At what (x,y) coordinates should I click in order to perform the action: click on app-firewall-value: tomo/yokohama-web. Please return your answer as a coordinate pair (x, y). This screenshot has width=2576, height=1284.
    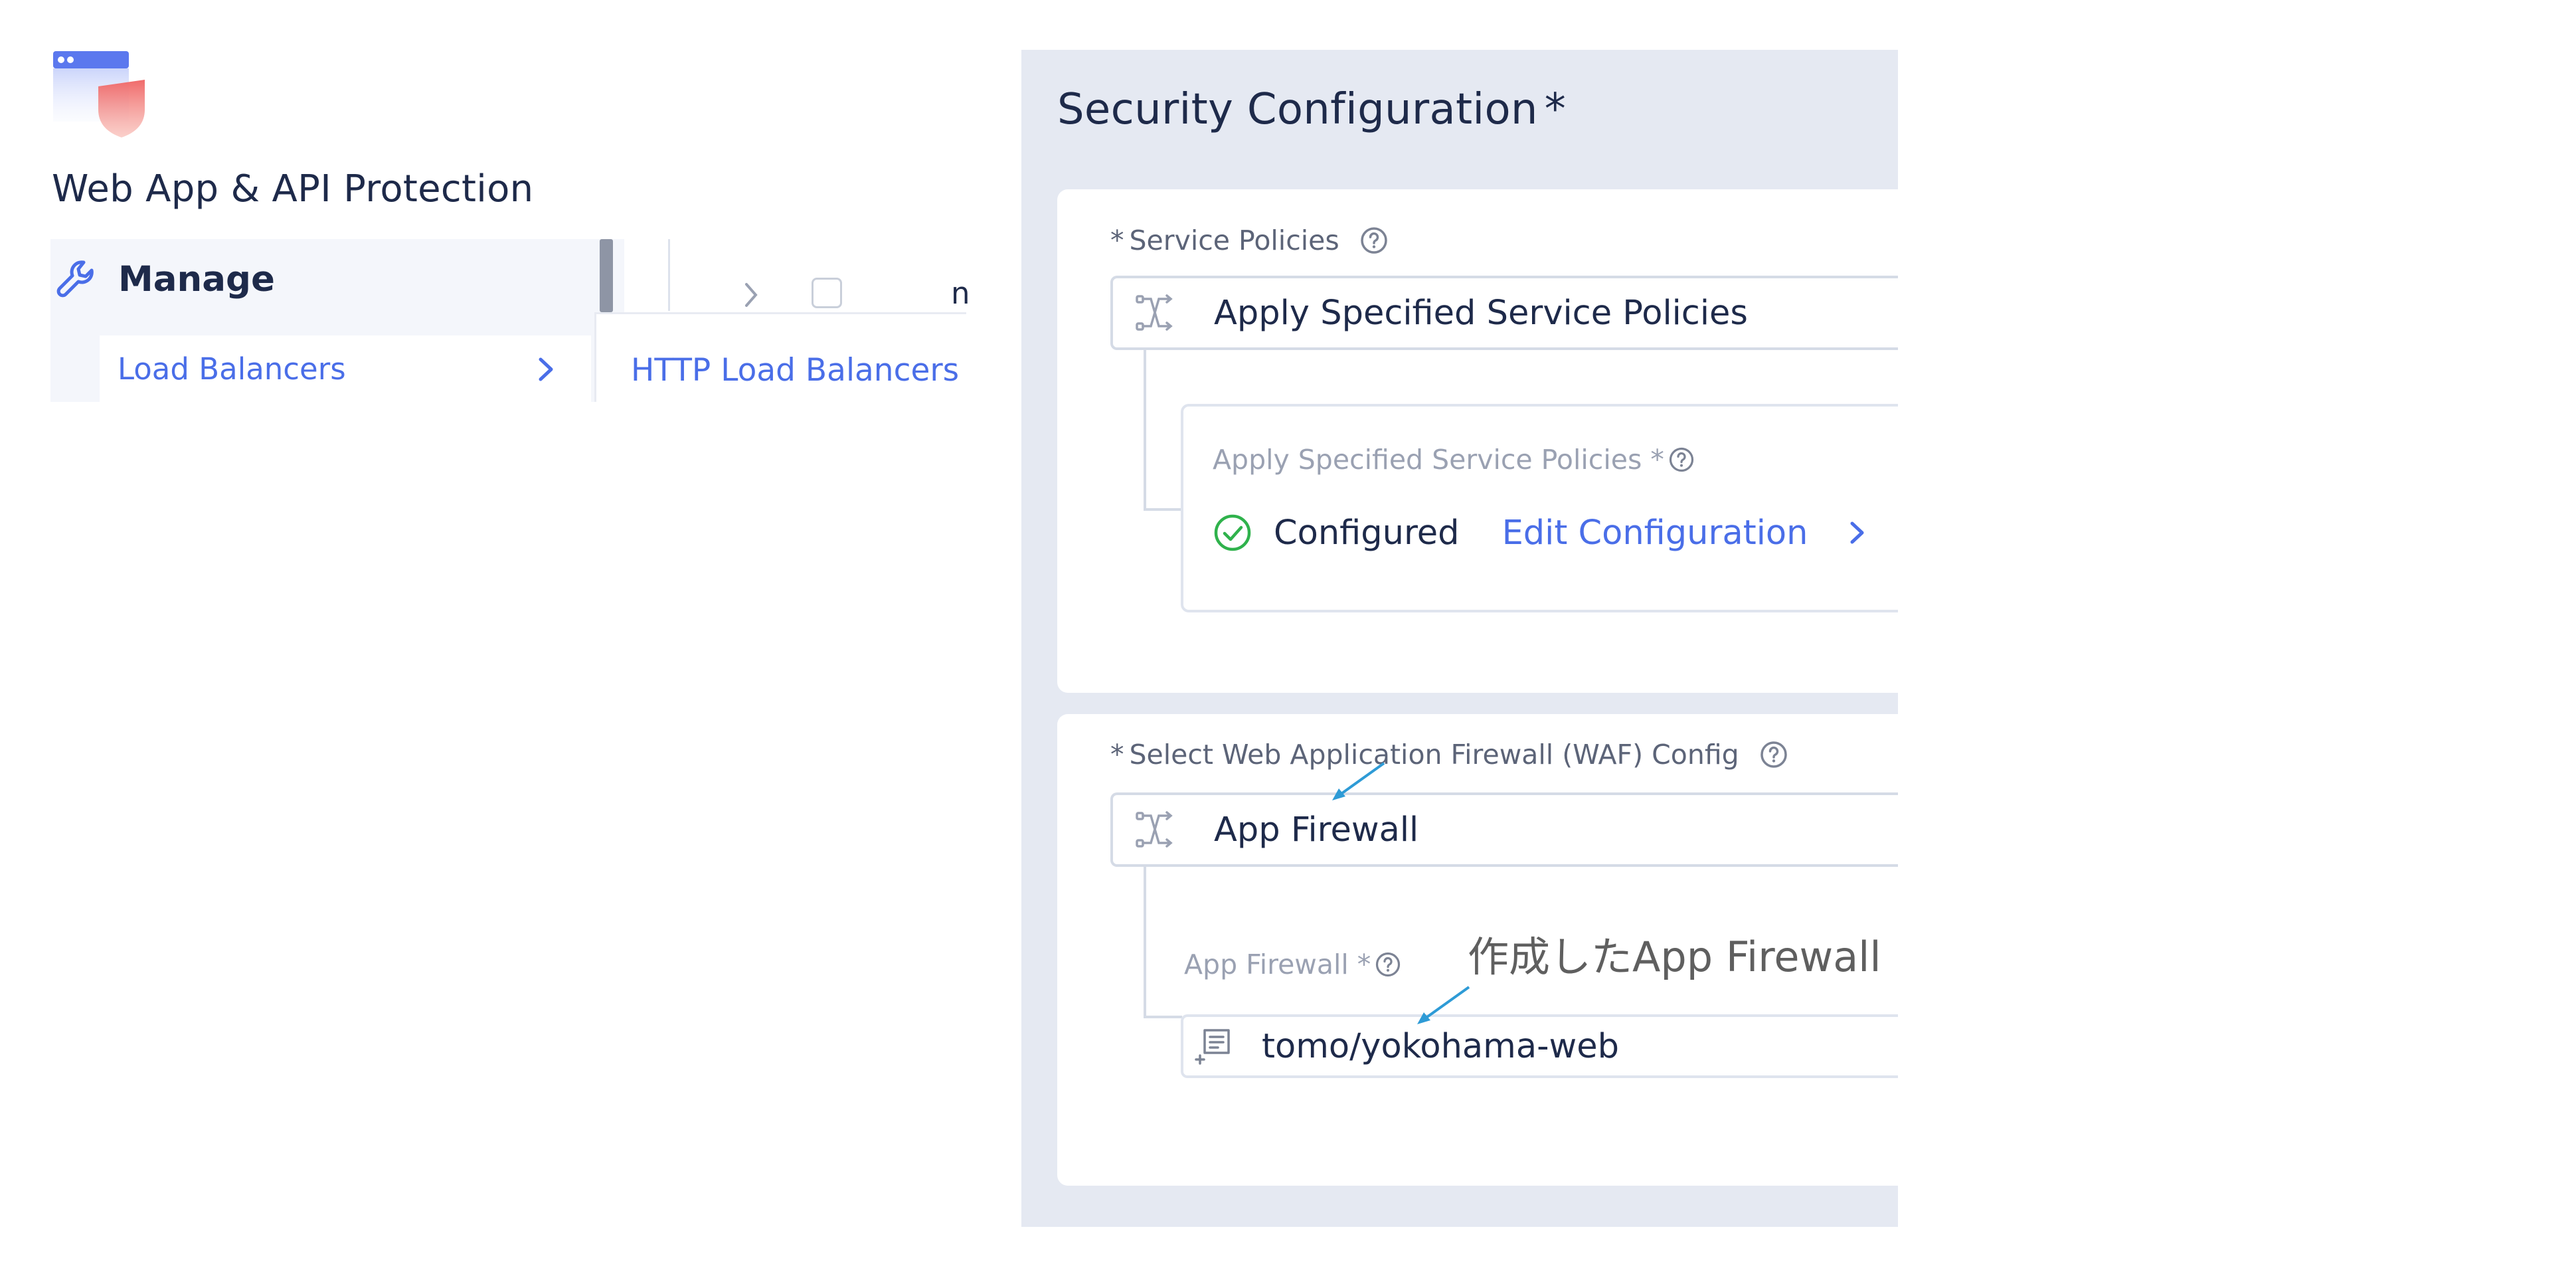
    Looking at the image, I should click on (1440, 1046).